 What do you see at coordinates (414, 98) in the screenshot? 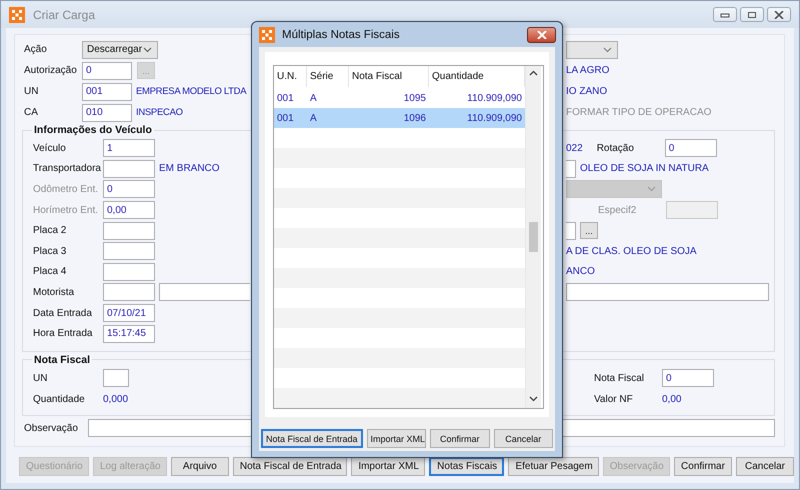
I see `table-cell-text: 1095` at bounding box center [414, 98].